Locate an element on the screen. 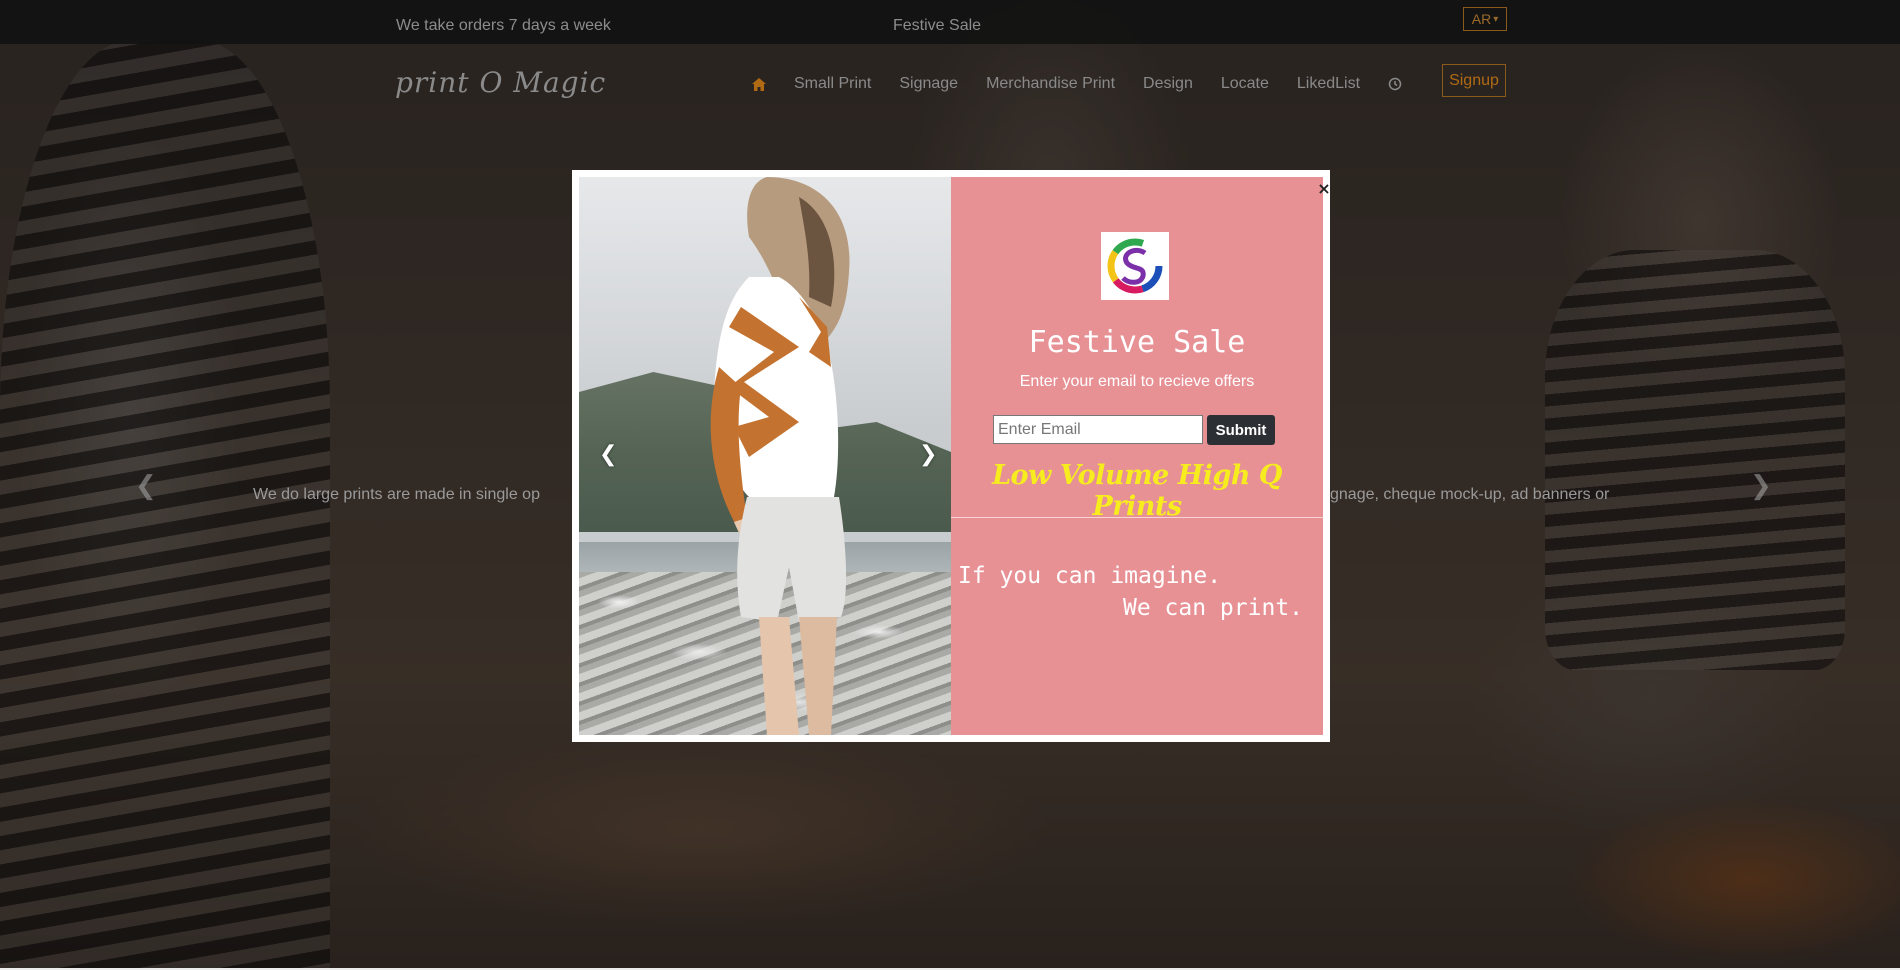 The image size is (1900, 970). hero-caption: We do large prints are made in single op is located at coordinates (396, 494).